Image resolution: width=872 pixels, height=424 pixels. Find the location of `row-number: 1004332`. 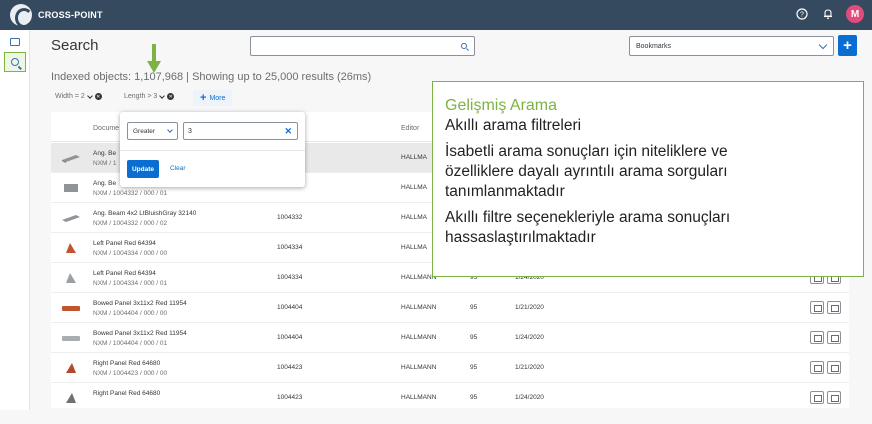

row-number: 1004332 is located at coordinates (290, 217).